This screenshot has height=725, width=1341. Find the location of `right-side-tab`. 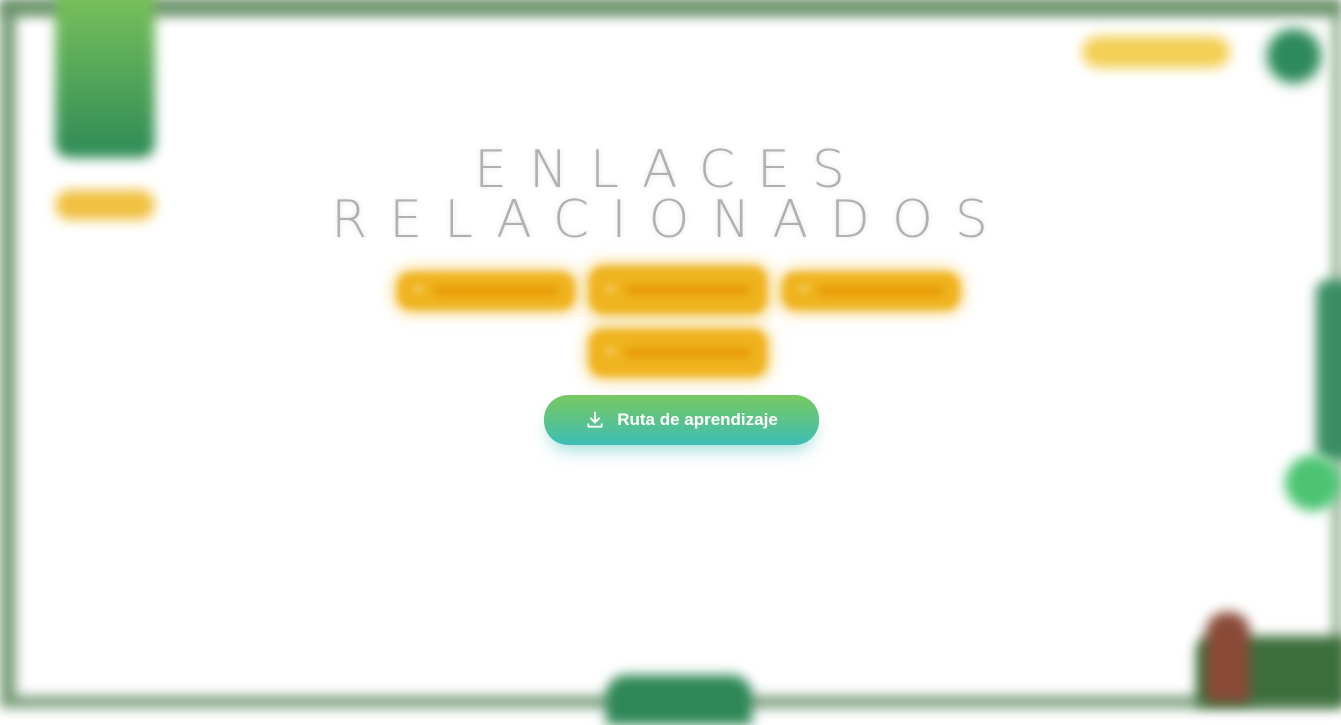

right-side-tab is located at coordinates (1328, 370).